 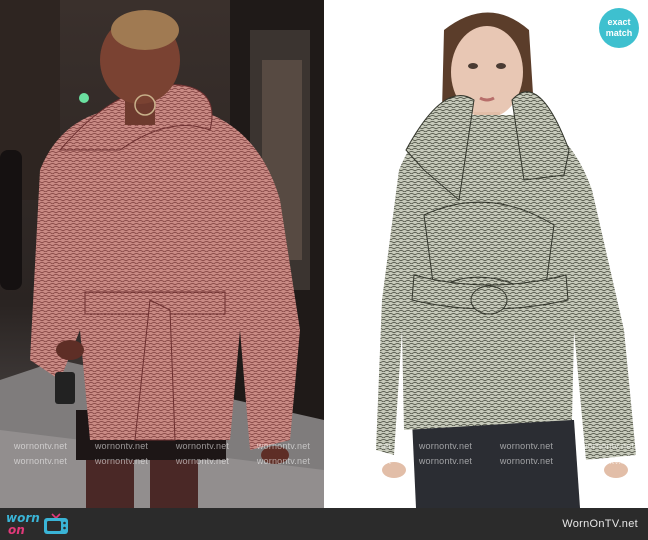 I want to click on logo-wordmark: worn on, so click(x=23, y=524).